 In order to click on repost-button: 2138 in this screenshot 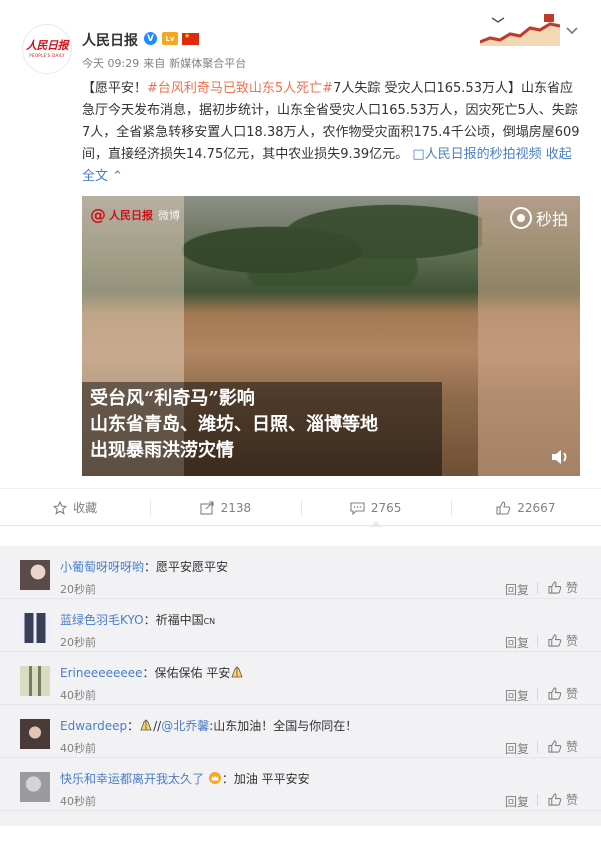, I will do `click(225, 507)`.